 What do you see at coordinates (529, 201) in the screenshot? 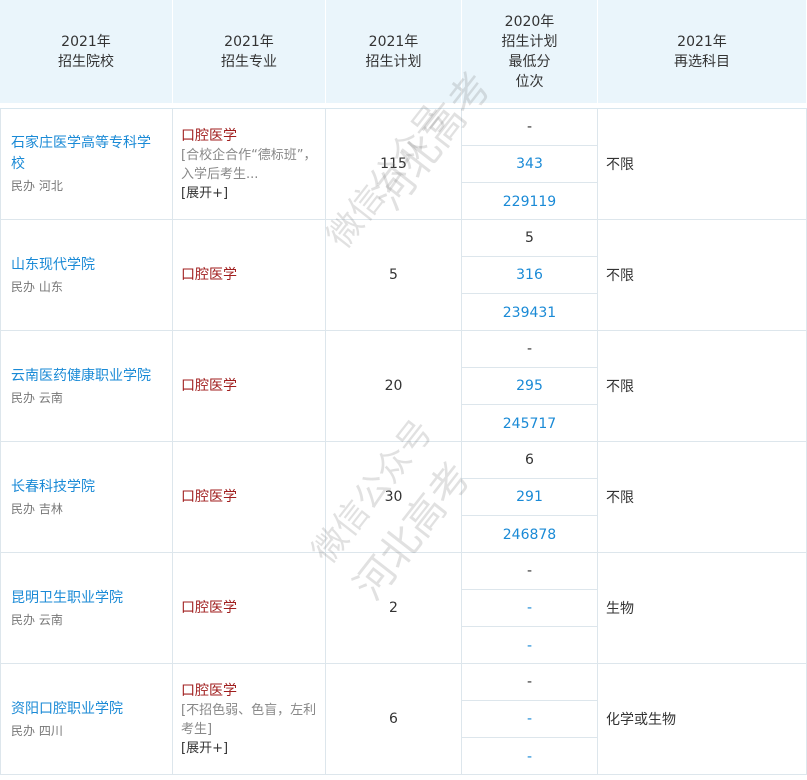
I see `rank-value: 229119` at bounding box center [529, 201].